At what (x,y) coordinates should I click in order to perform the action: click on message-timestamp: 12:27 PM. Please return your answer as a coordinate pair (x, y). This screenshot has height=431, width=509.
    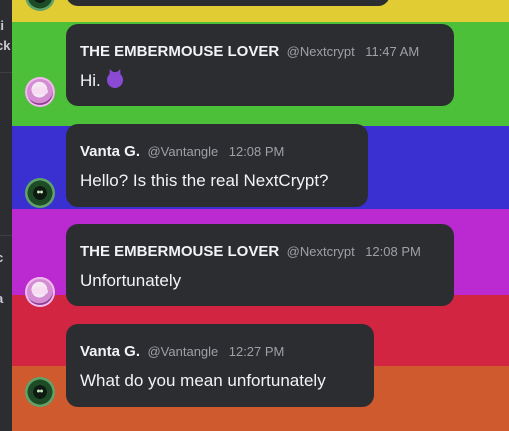
    Looking at the image, I should click on (256, 351).